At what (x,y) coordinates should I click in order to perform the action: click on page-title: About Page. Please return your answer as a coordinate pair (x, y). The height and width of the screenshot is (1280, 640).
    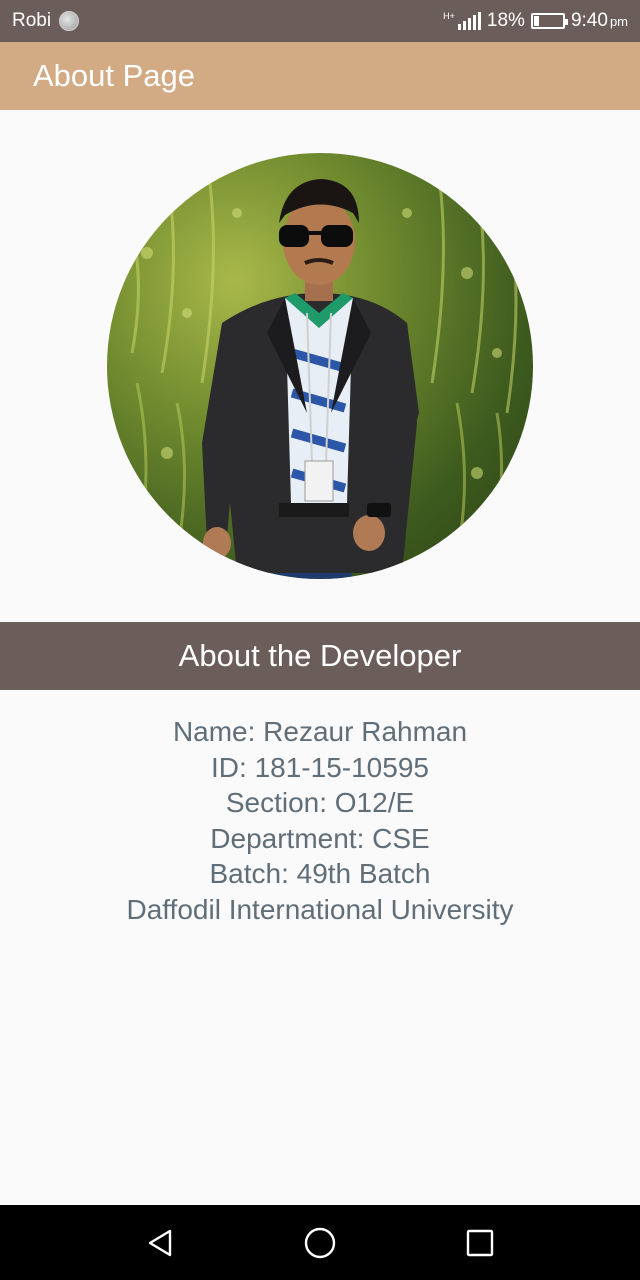
    Looking at the image, I should click on (114, 75).